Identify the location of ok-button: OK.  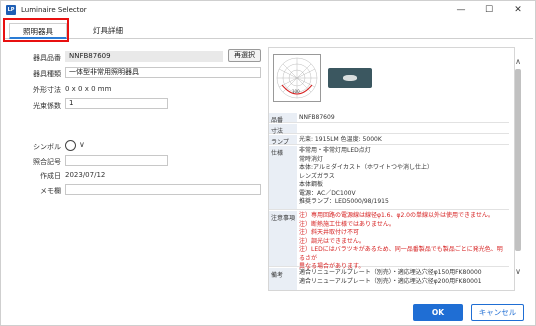
(438, 312).